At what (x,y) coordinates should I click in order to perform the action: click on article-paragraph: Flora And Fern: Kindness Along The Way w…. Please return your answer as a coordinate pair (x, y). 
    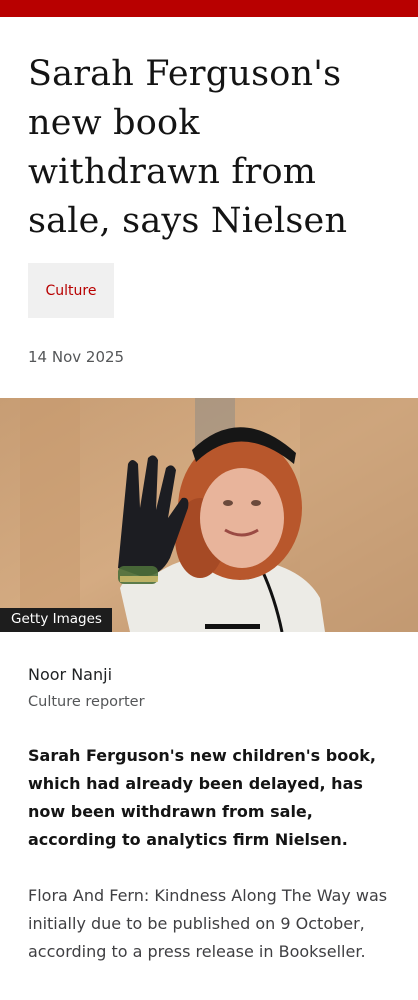
    Looking at the image, I should click on (208, 923).